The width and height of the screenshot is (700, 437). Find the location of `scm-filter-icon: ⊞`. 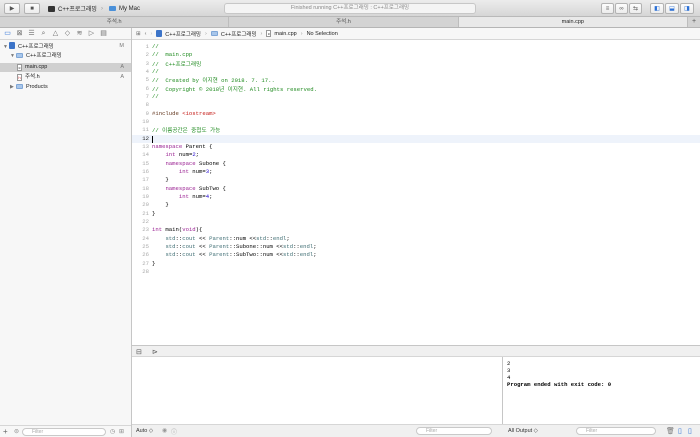

scm-filter-icon: ⊞ is located at coordinates (121, 431).